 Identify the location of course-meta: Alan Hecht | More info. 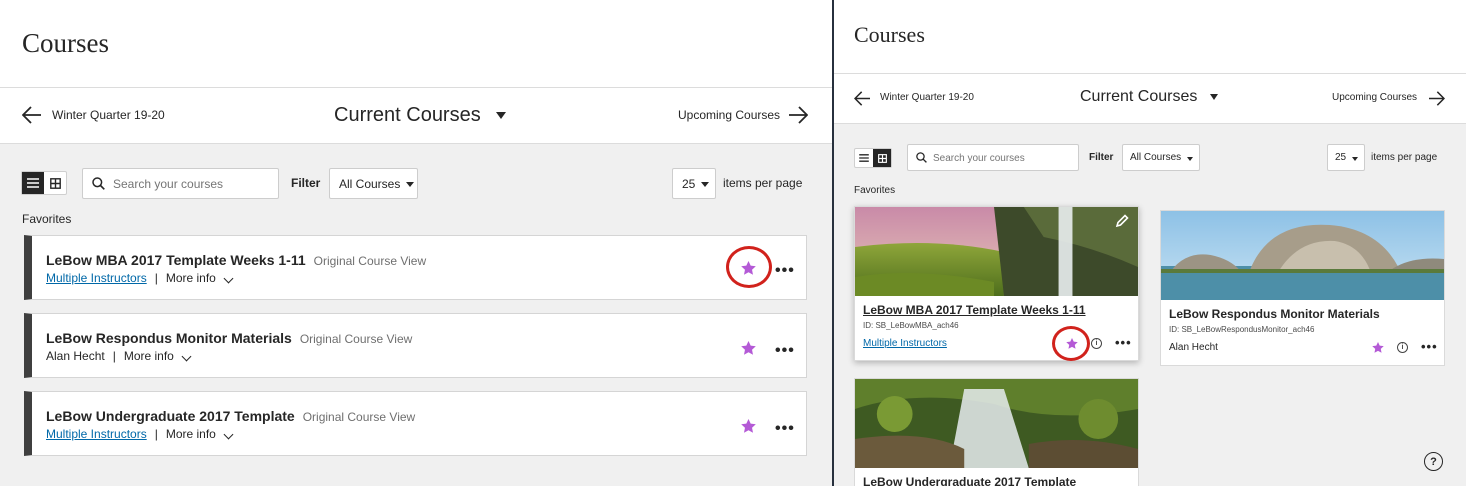
(119, 356).